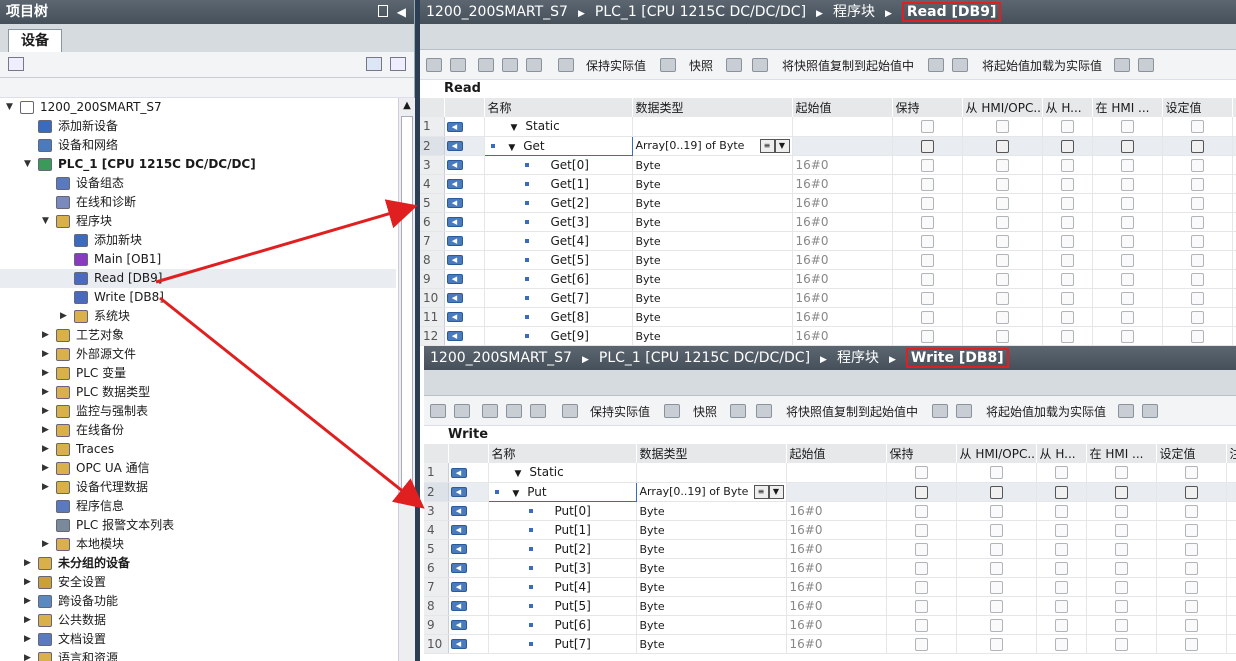 The width and height of the screenshot is (1236, 661). Describe the element at coordinates (438, 411) in the screenshot. I see `insert-row-icon` at that location.